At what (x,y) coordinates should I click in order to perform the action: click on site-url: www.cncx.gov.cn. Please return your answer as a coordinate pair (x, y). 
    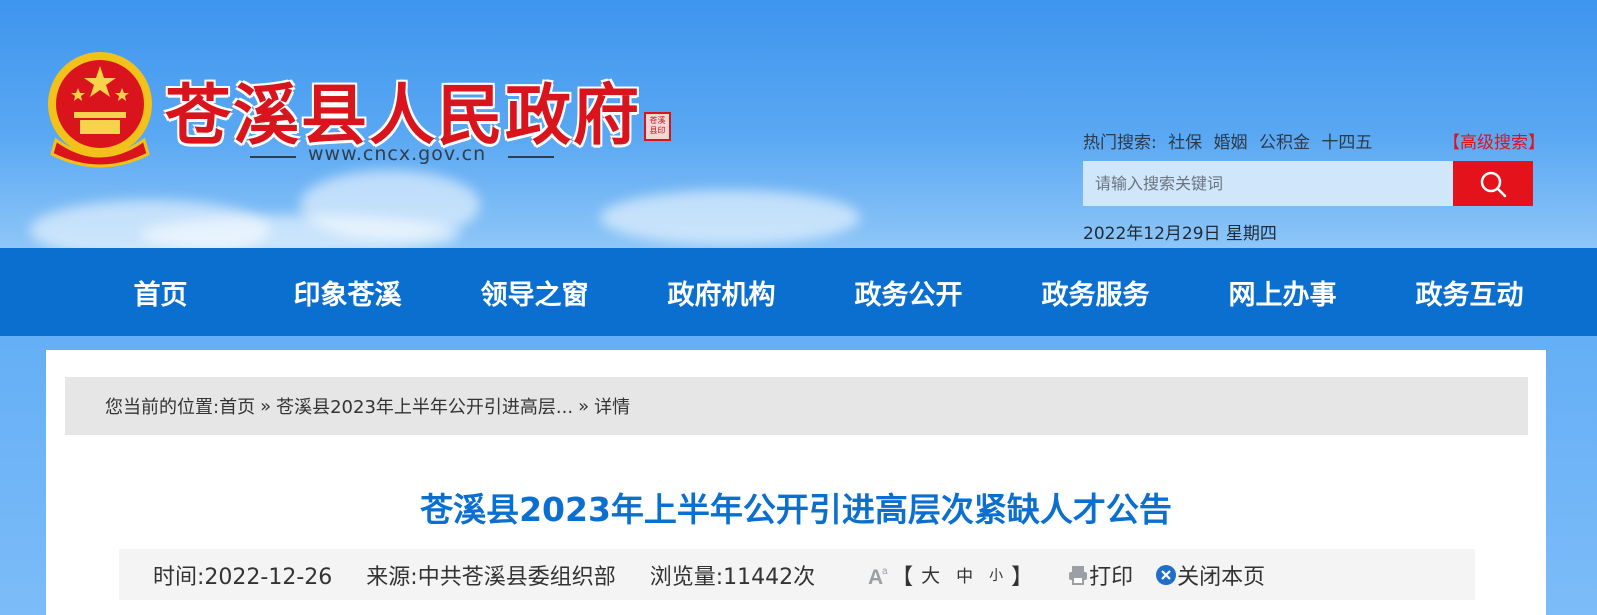
    Looking at the image, I should click on (397, 154).